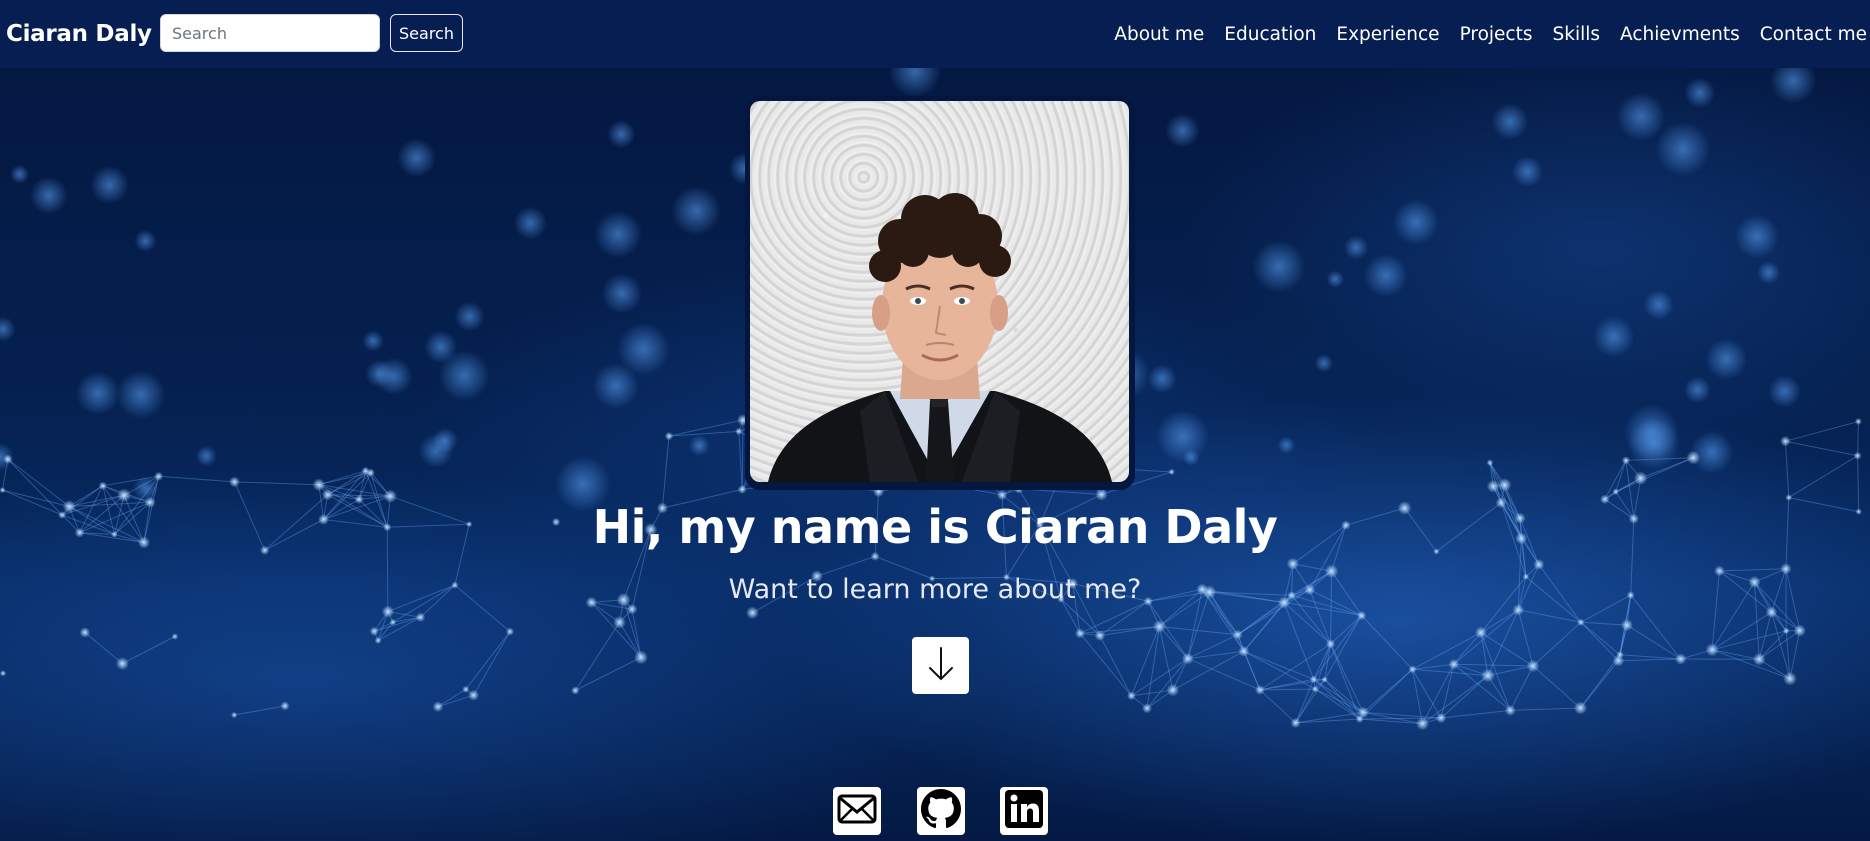  Describe the element at coordinates (1387, 34) in the screenshot. I see `nav-link-experience: Experience` at that location.